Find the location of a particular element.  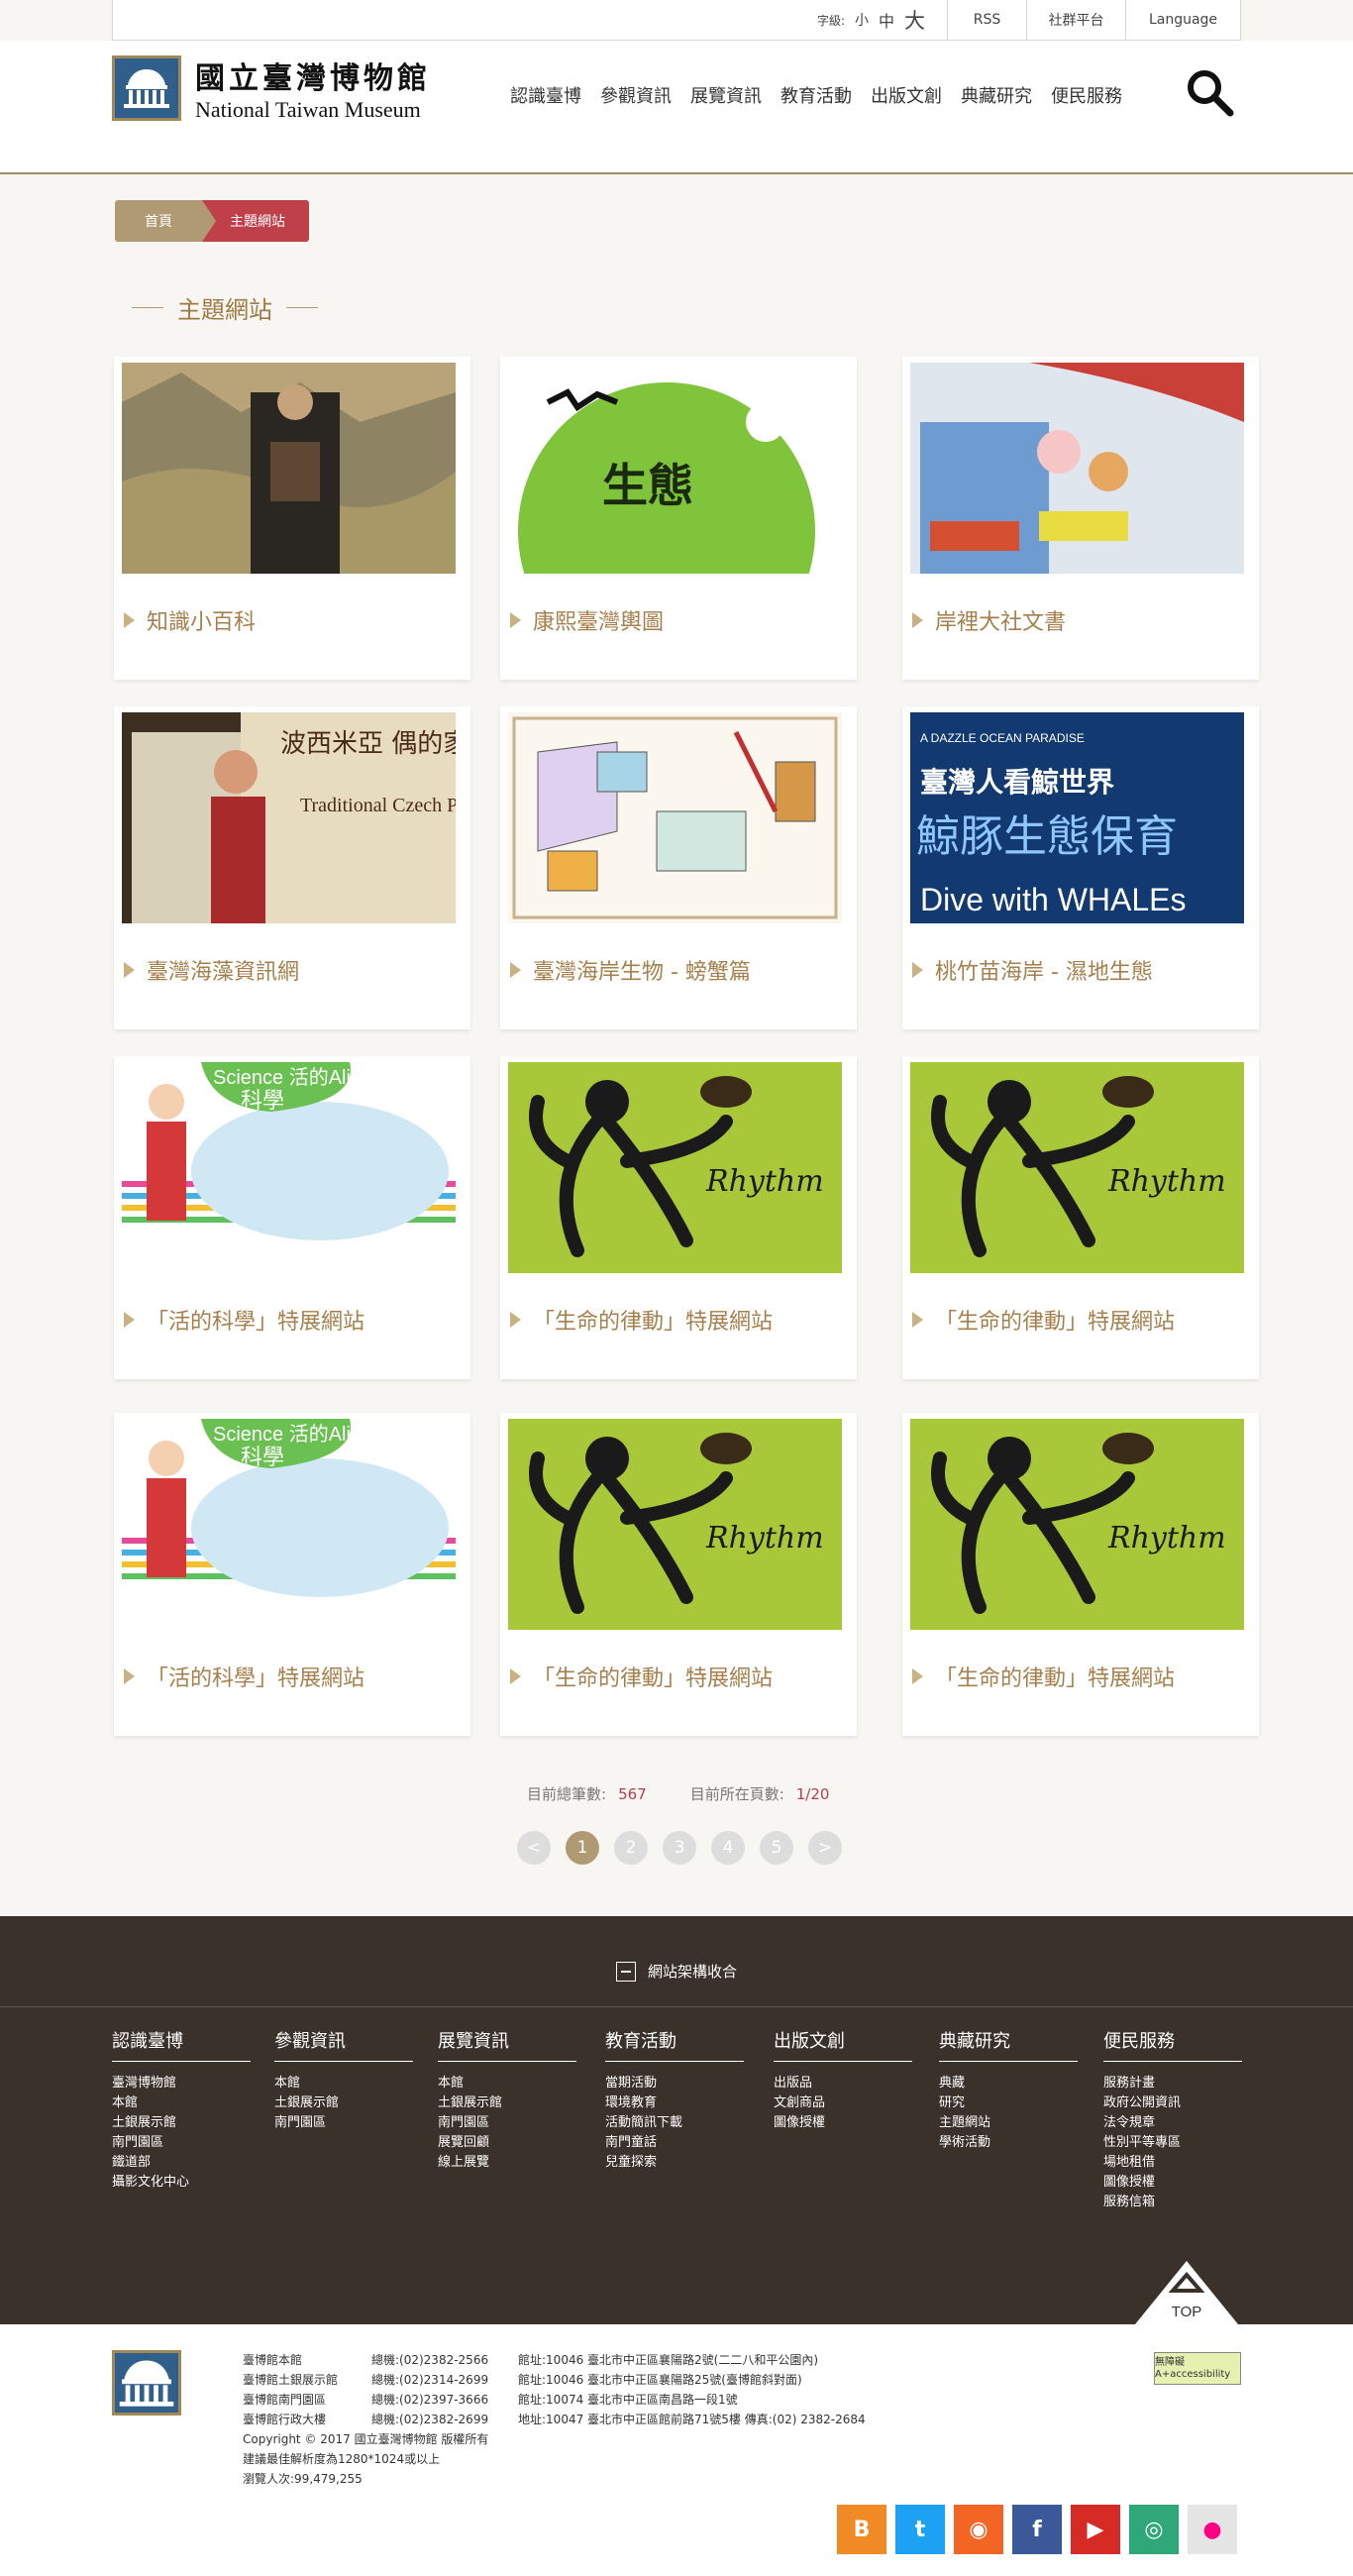

footer-link: 政府公開資訊 is located at coordinates (1172, 2103).